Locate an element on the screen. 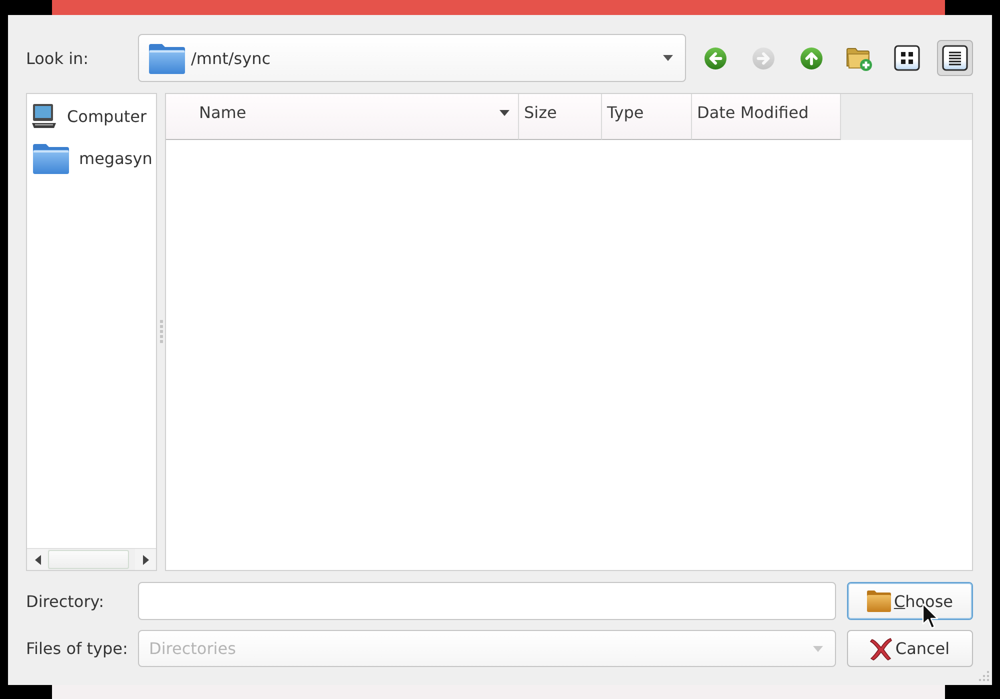 This screenshot has height=699, width=1000. computer-icon is located at coordinates (44, 116).